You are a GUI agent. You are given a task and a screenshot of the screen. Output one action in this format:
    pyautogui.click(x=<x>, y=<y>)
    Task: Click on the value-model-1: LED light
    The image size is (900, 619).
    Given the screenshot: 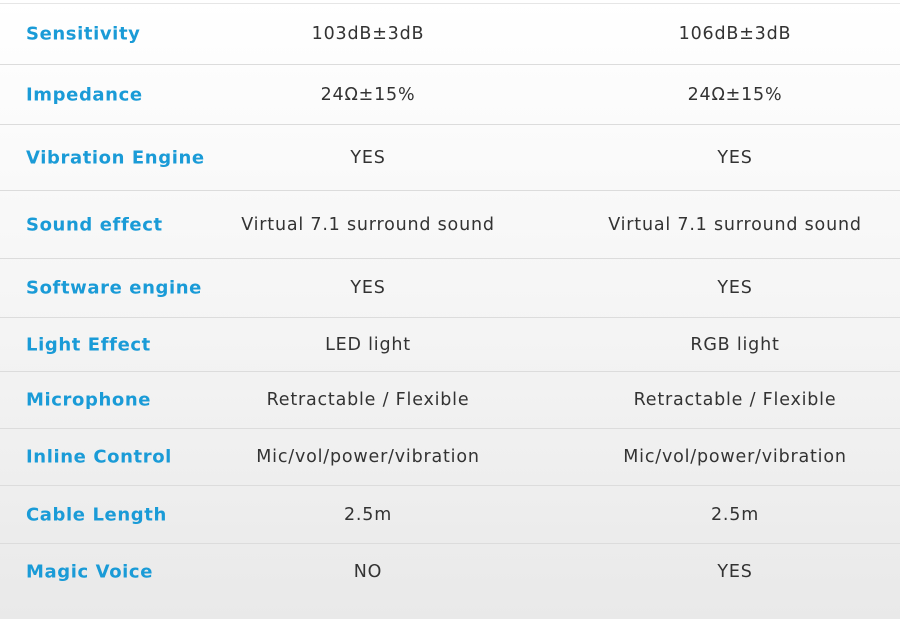 What is the action you would take?
    pyautogui.click(x=368, y=344)
    